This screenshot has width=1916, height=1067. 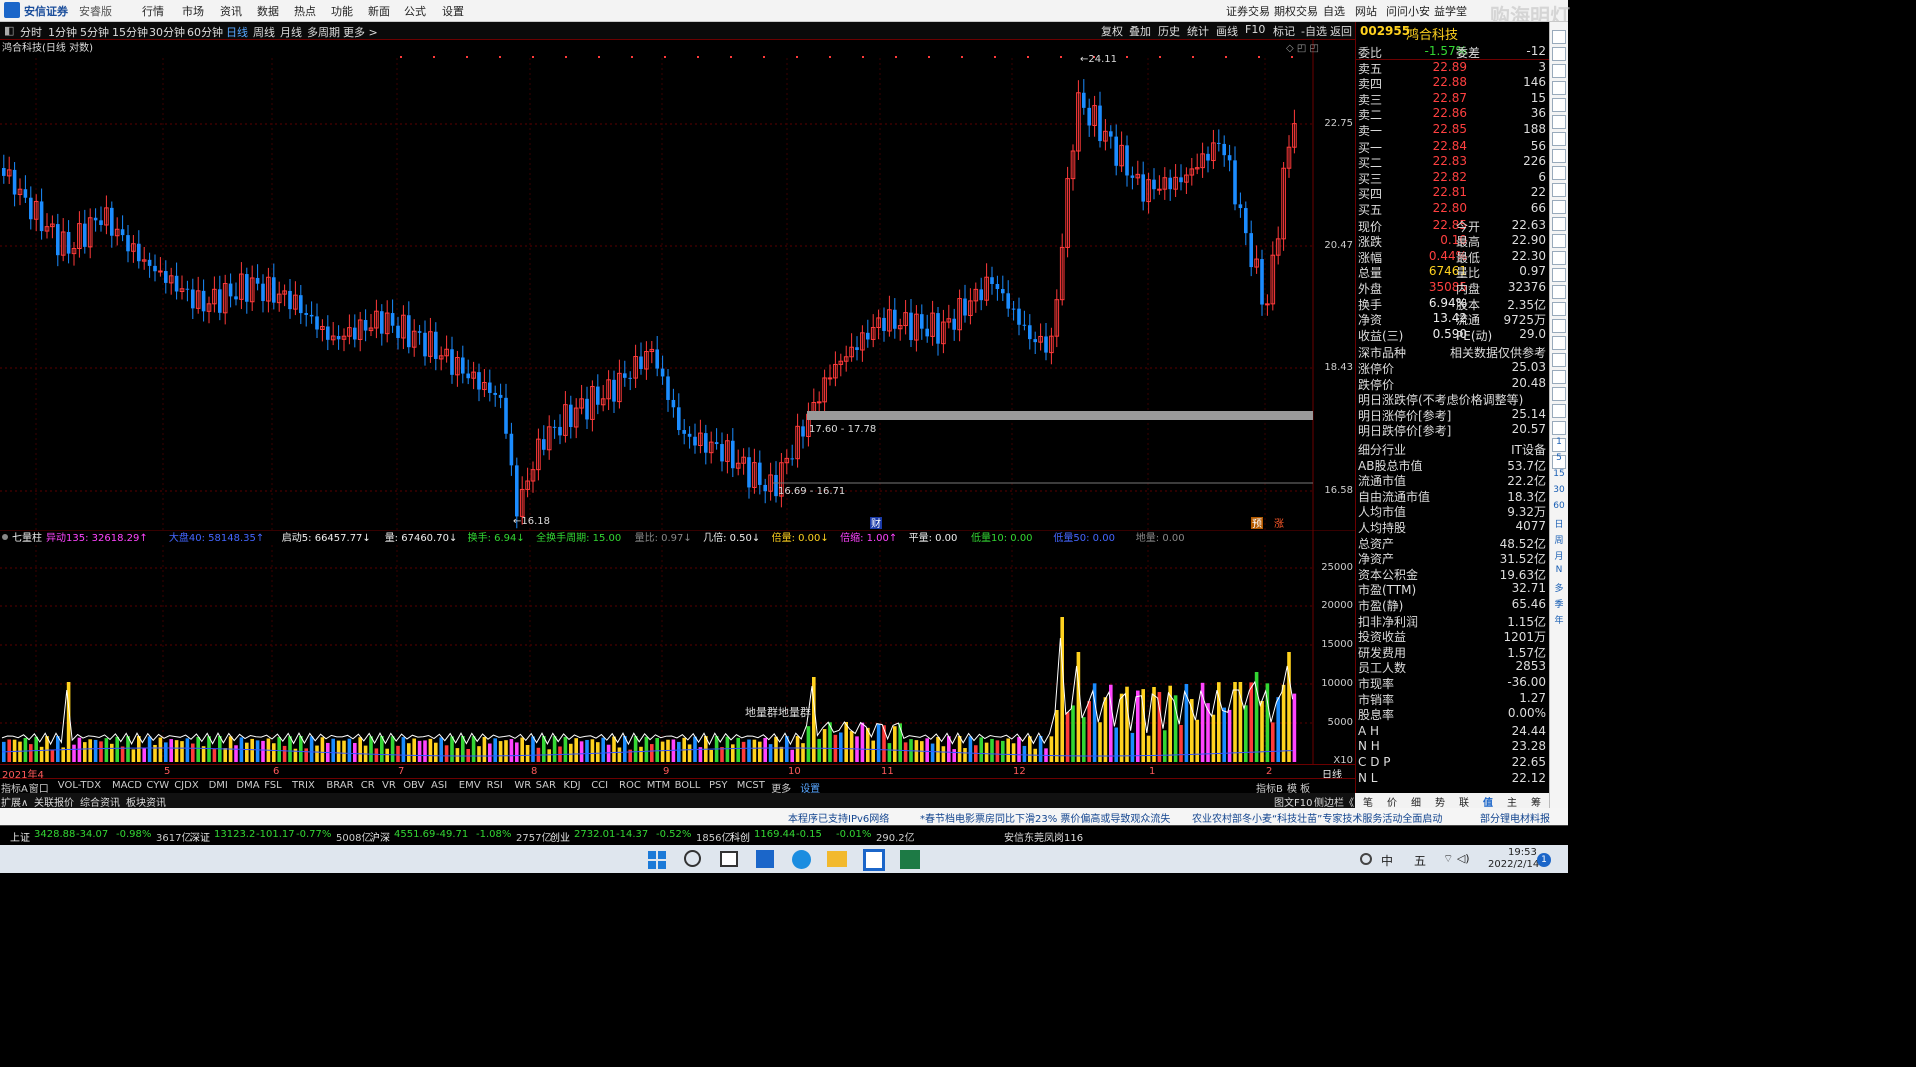 I want to click on bid-row: 买五 22.80 66, so click(x=1452, y=209).